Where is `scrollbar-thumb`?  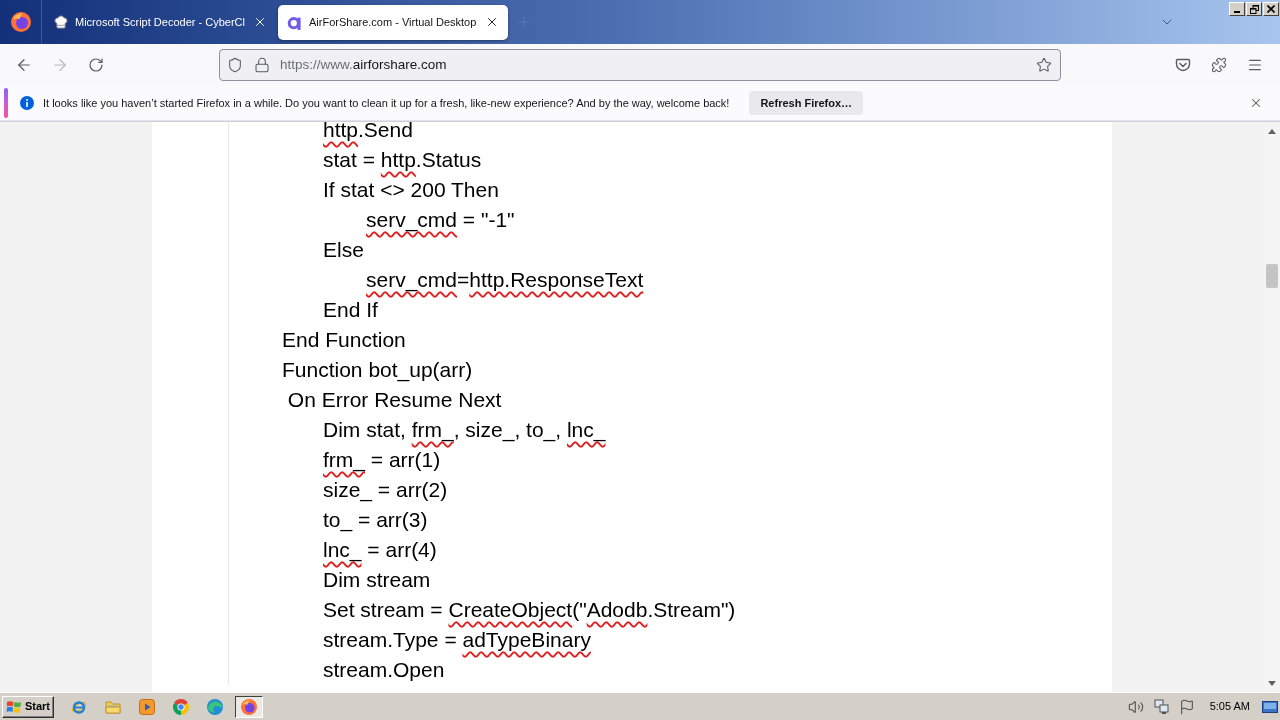
scrollbar-thumb is located at coordinates (1272, 276).